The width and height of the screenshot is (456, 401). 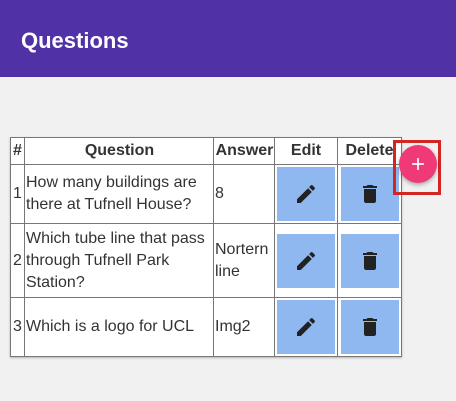 What do you see at coordinates (306, 151) in the screenshot?
I see `header-edit: Edit` at bounding box center [306, 151].